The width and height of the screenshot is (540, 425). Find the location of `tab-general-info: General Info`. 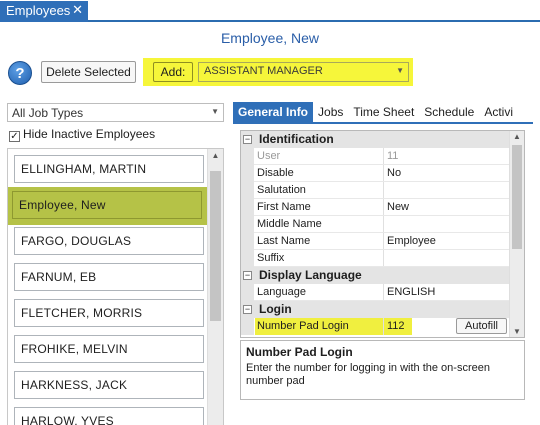

tab-general-info: General Info is located at coordinates (273, 112).